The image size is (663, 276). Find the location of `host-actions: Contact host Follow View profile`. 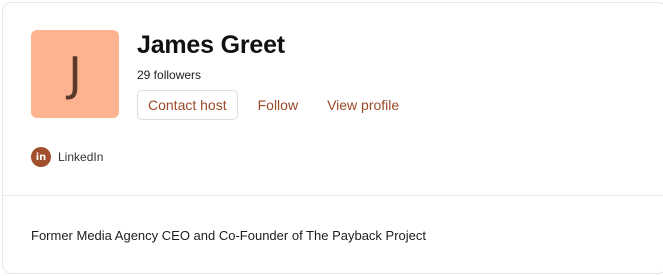

host-actions: Contact host Follow View profile is located at coordinates (268, 105).